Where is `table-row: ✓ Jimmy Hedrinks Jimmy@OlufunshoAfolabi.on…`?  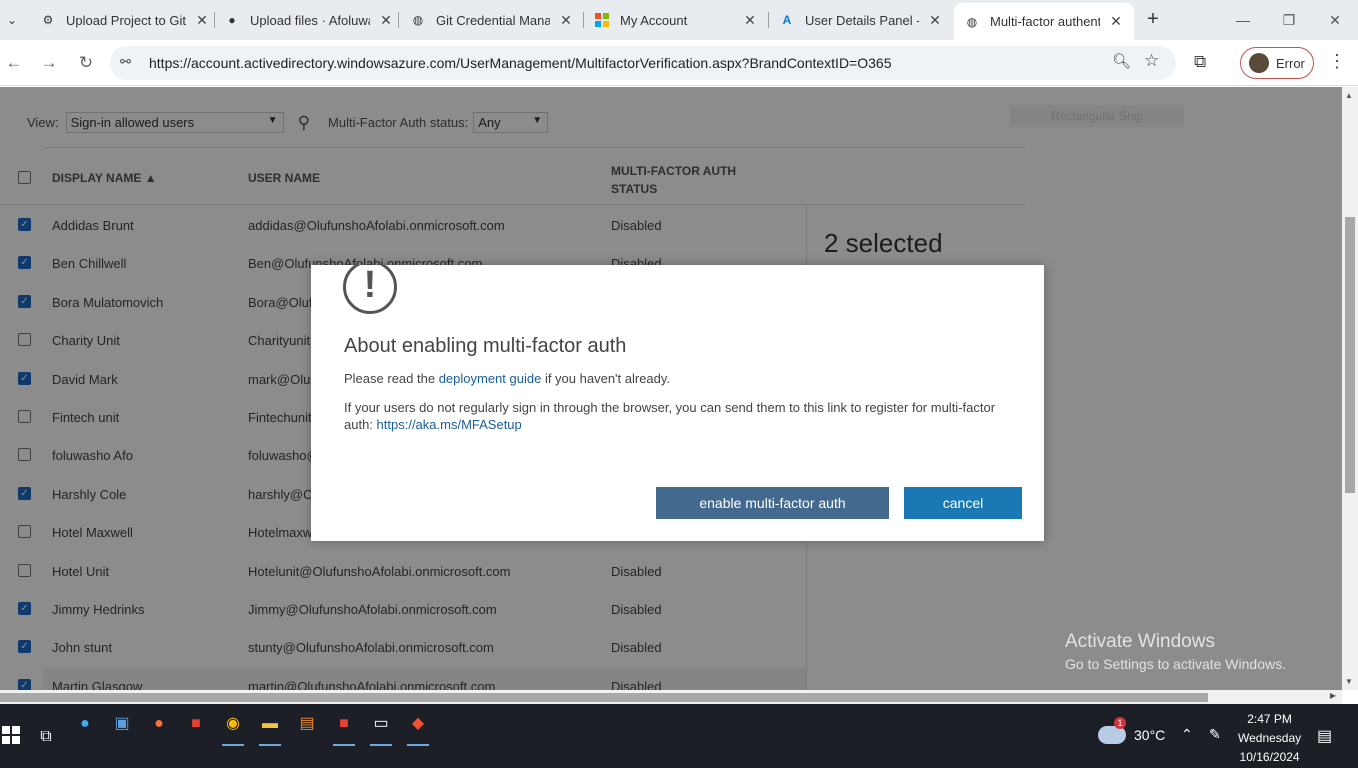
table-row: ✓ Jimmy Hedrinks Jimmy@OlufunshoAfolabi.on… is located at coordinates (403, 609).